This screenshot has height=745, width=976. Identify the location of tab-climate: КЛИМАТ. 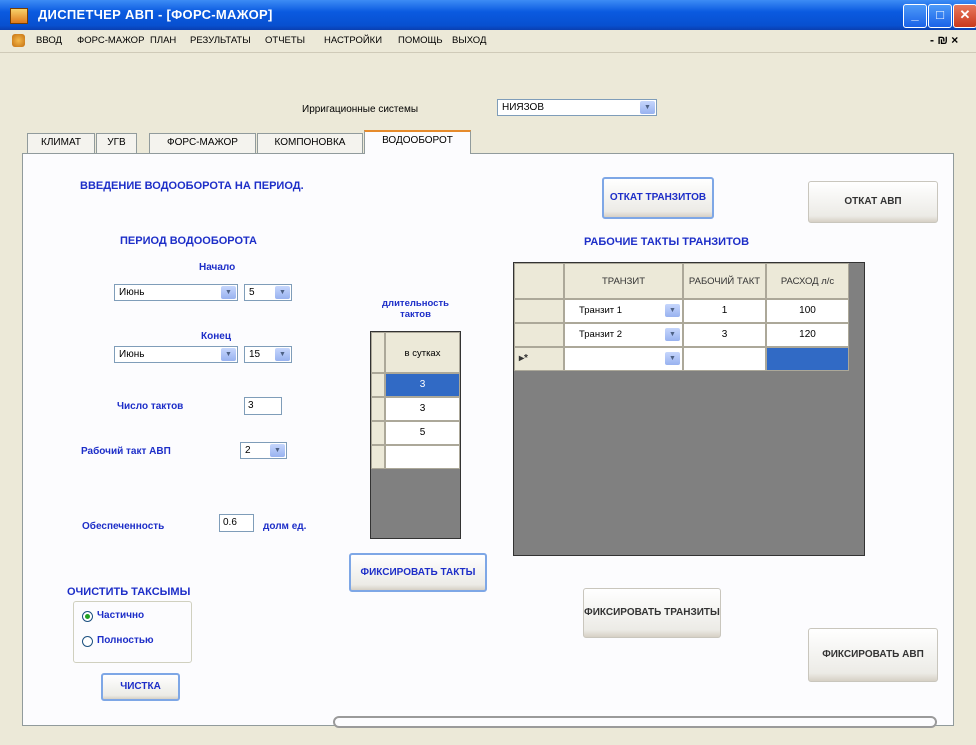
(61, 143).